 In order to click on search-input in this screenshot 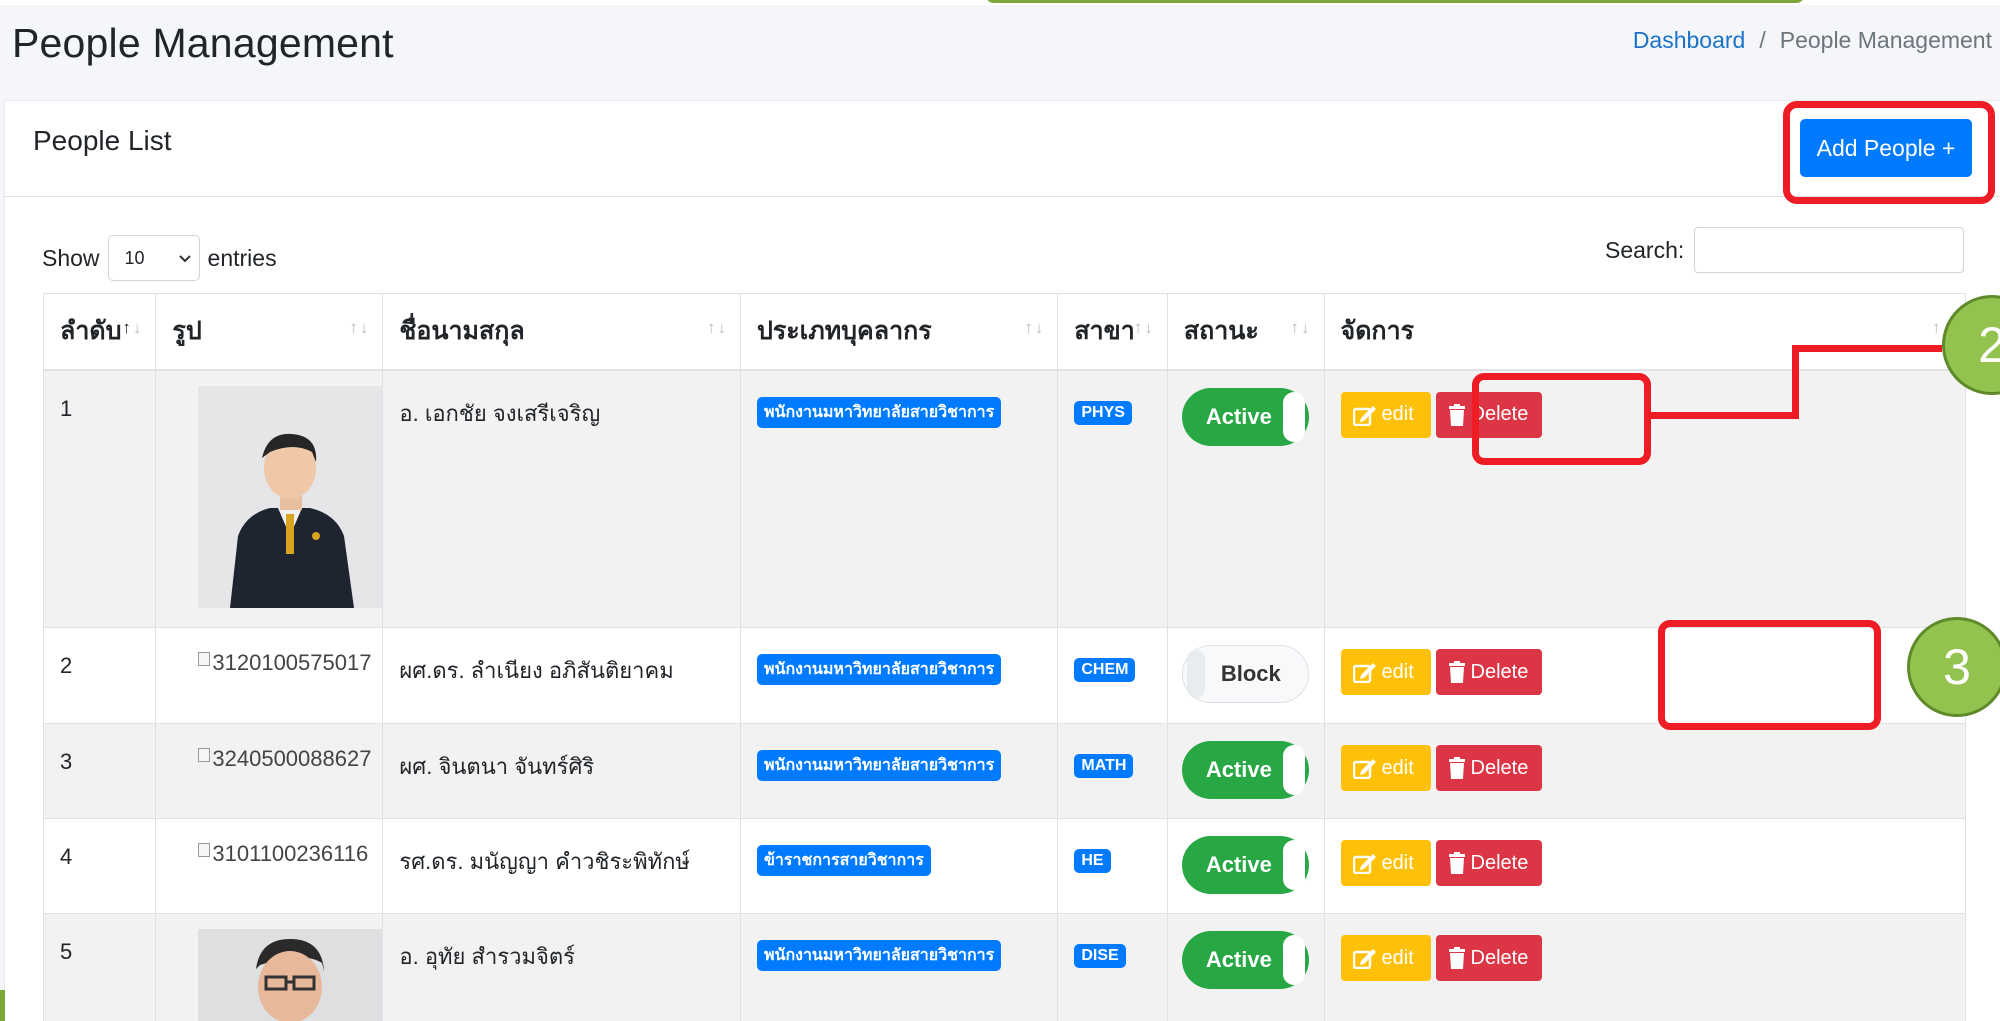, I will do `click(1829, 250)`.